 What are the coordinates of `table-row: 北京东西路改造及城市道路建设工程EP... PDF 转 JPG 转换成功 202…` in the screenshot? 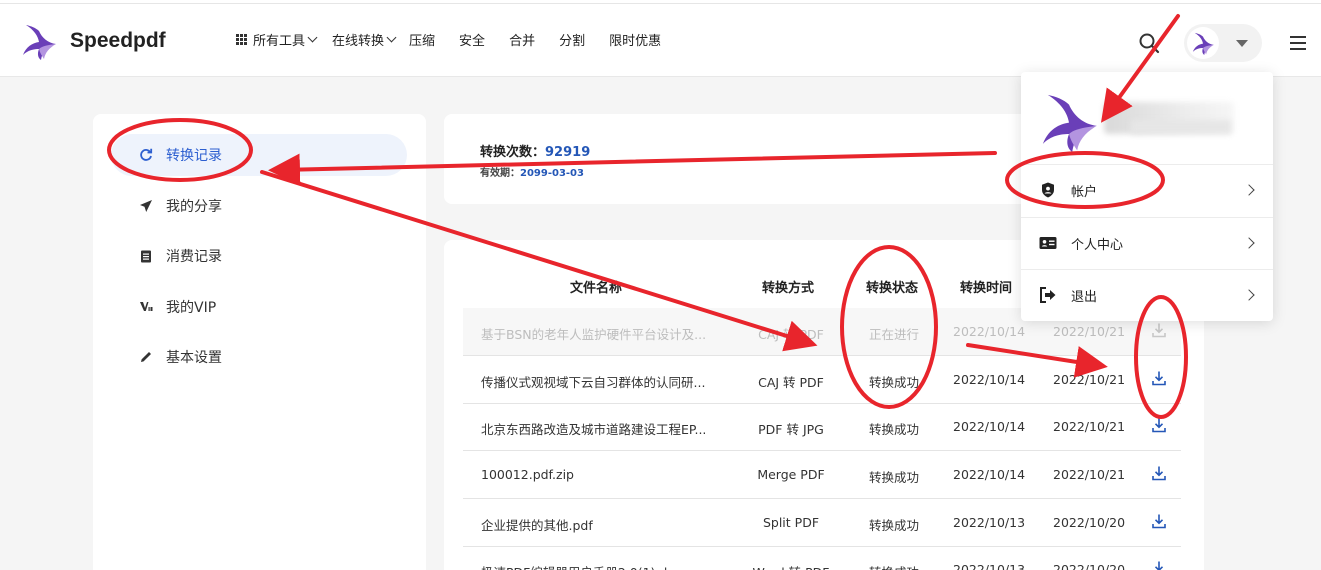 It's located at (822, 427).